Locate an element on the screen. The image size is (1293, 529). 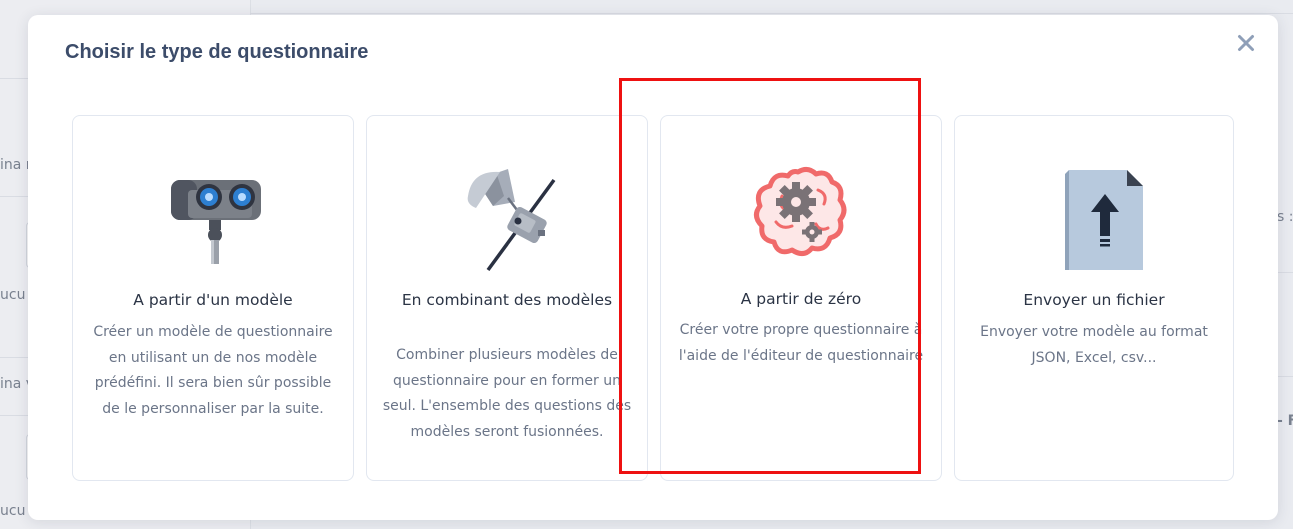
brain-gears-icon is located at coordinates (801, 216).